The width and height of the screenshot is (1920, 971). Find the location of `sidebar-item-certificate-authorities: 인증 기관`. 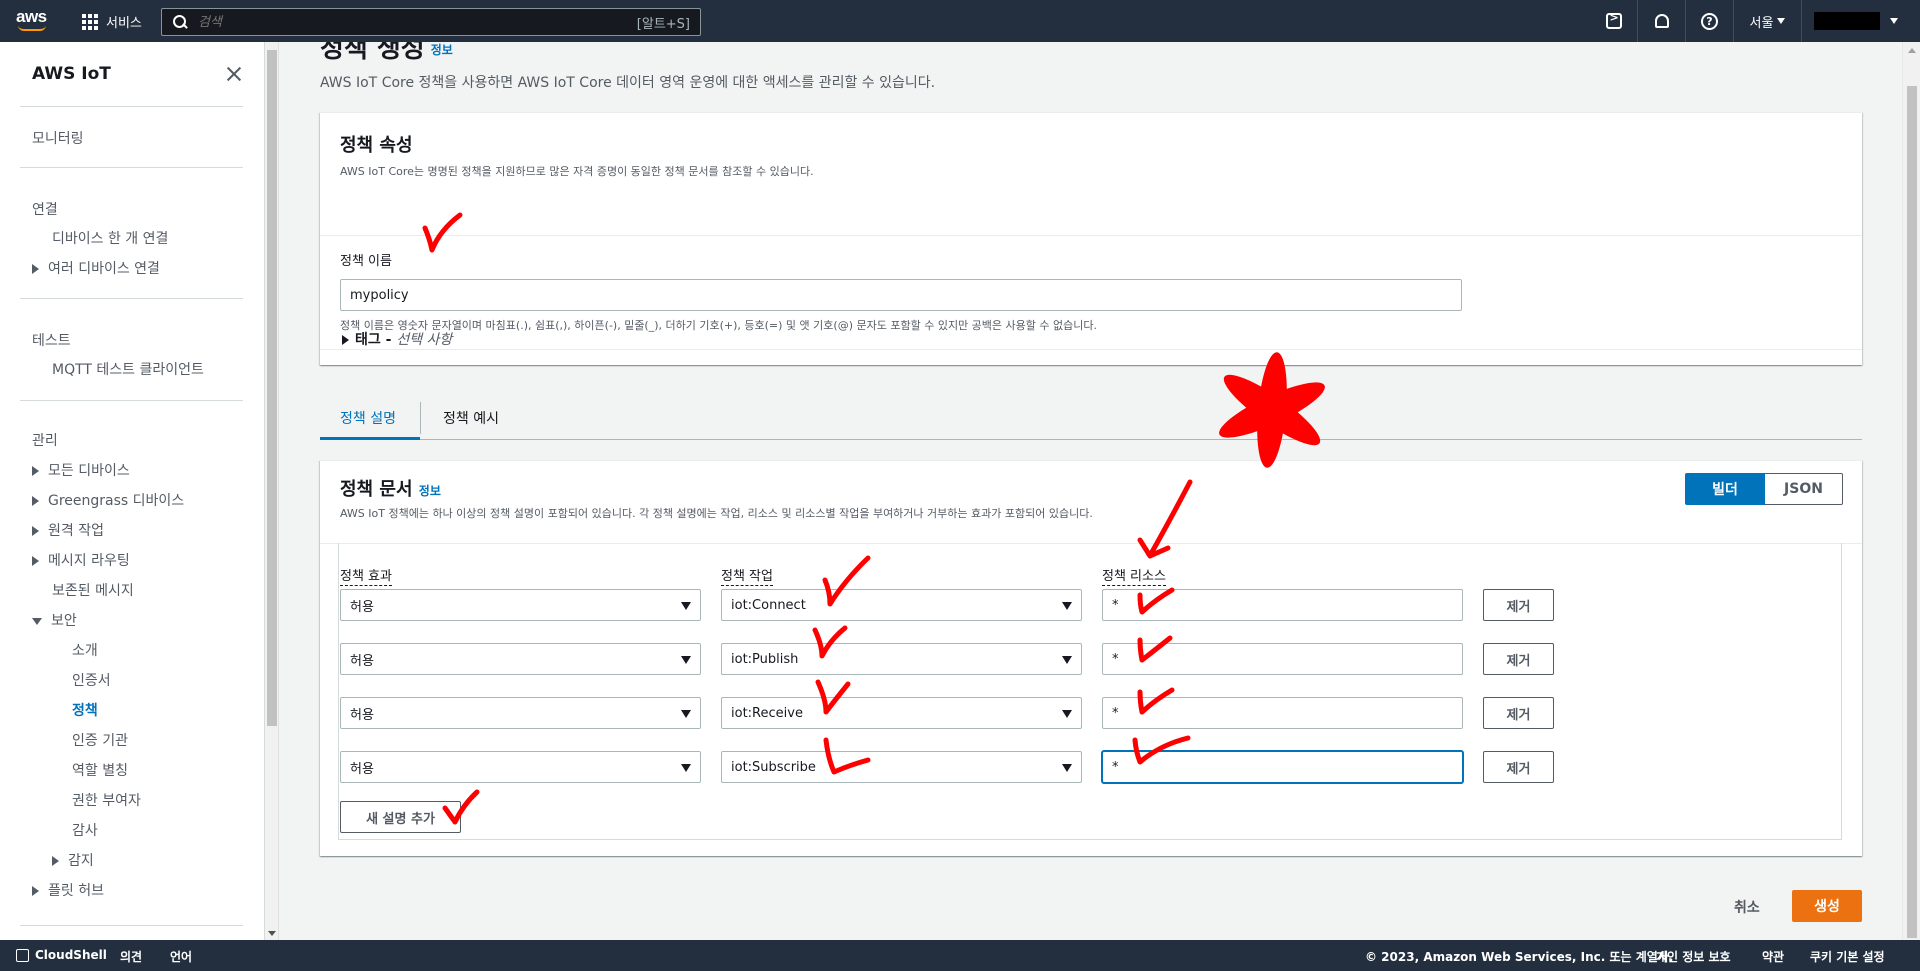

sidebar-item-certificate-authorities: 인증 기관 is located at coordinates (100, 740).